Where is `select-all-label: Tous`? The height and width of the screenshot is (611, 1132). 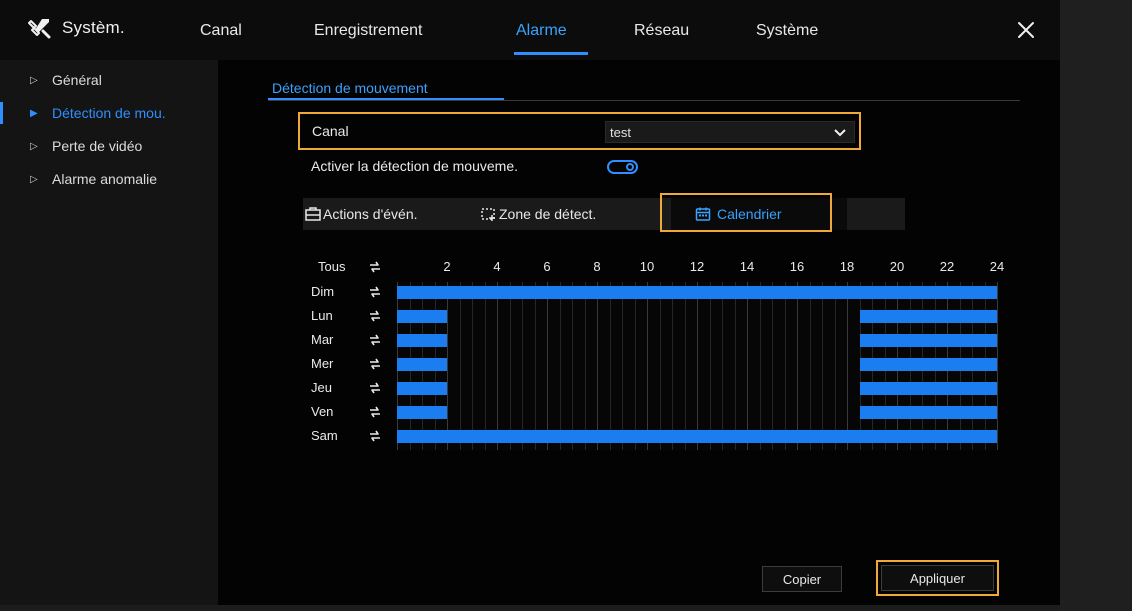
select-all-label: Tous is located at coordinates (331, 266).